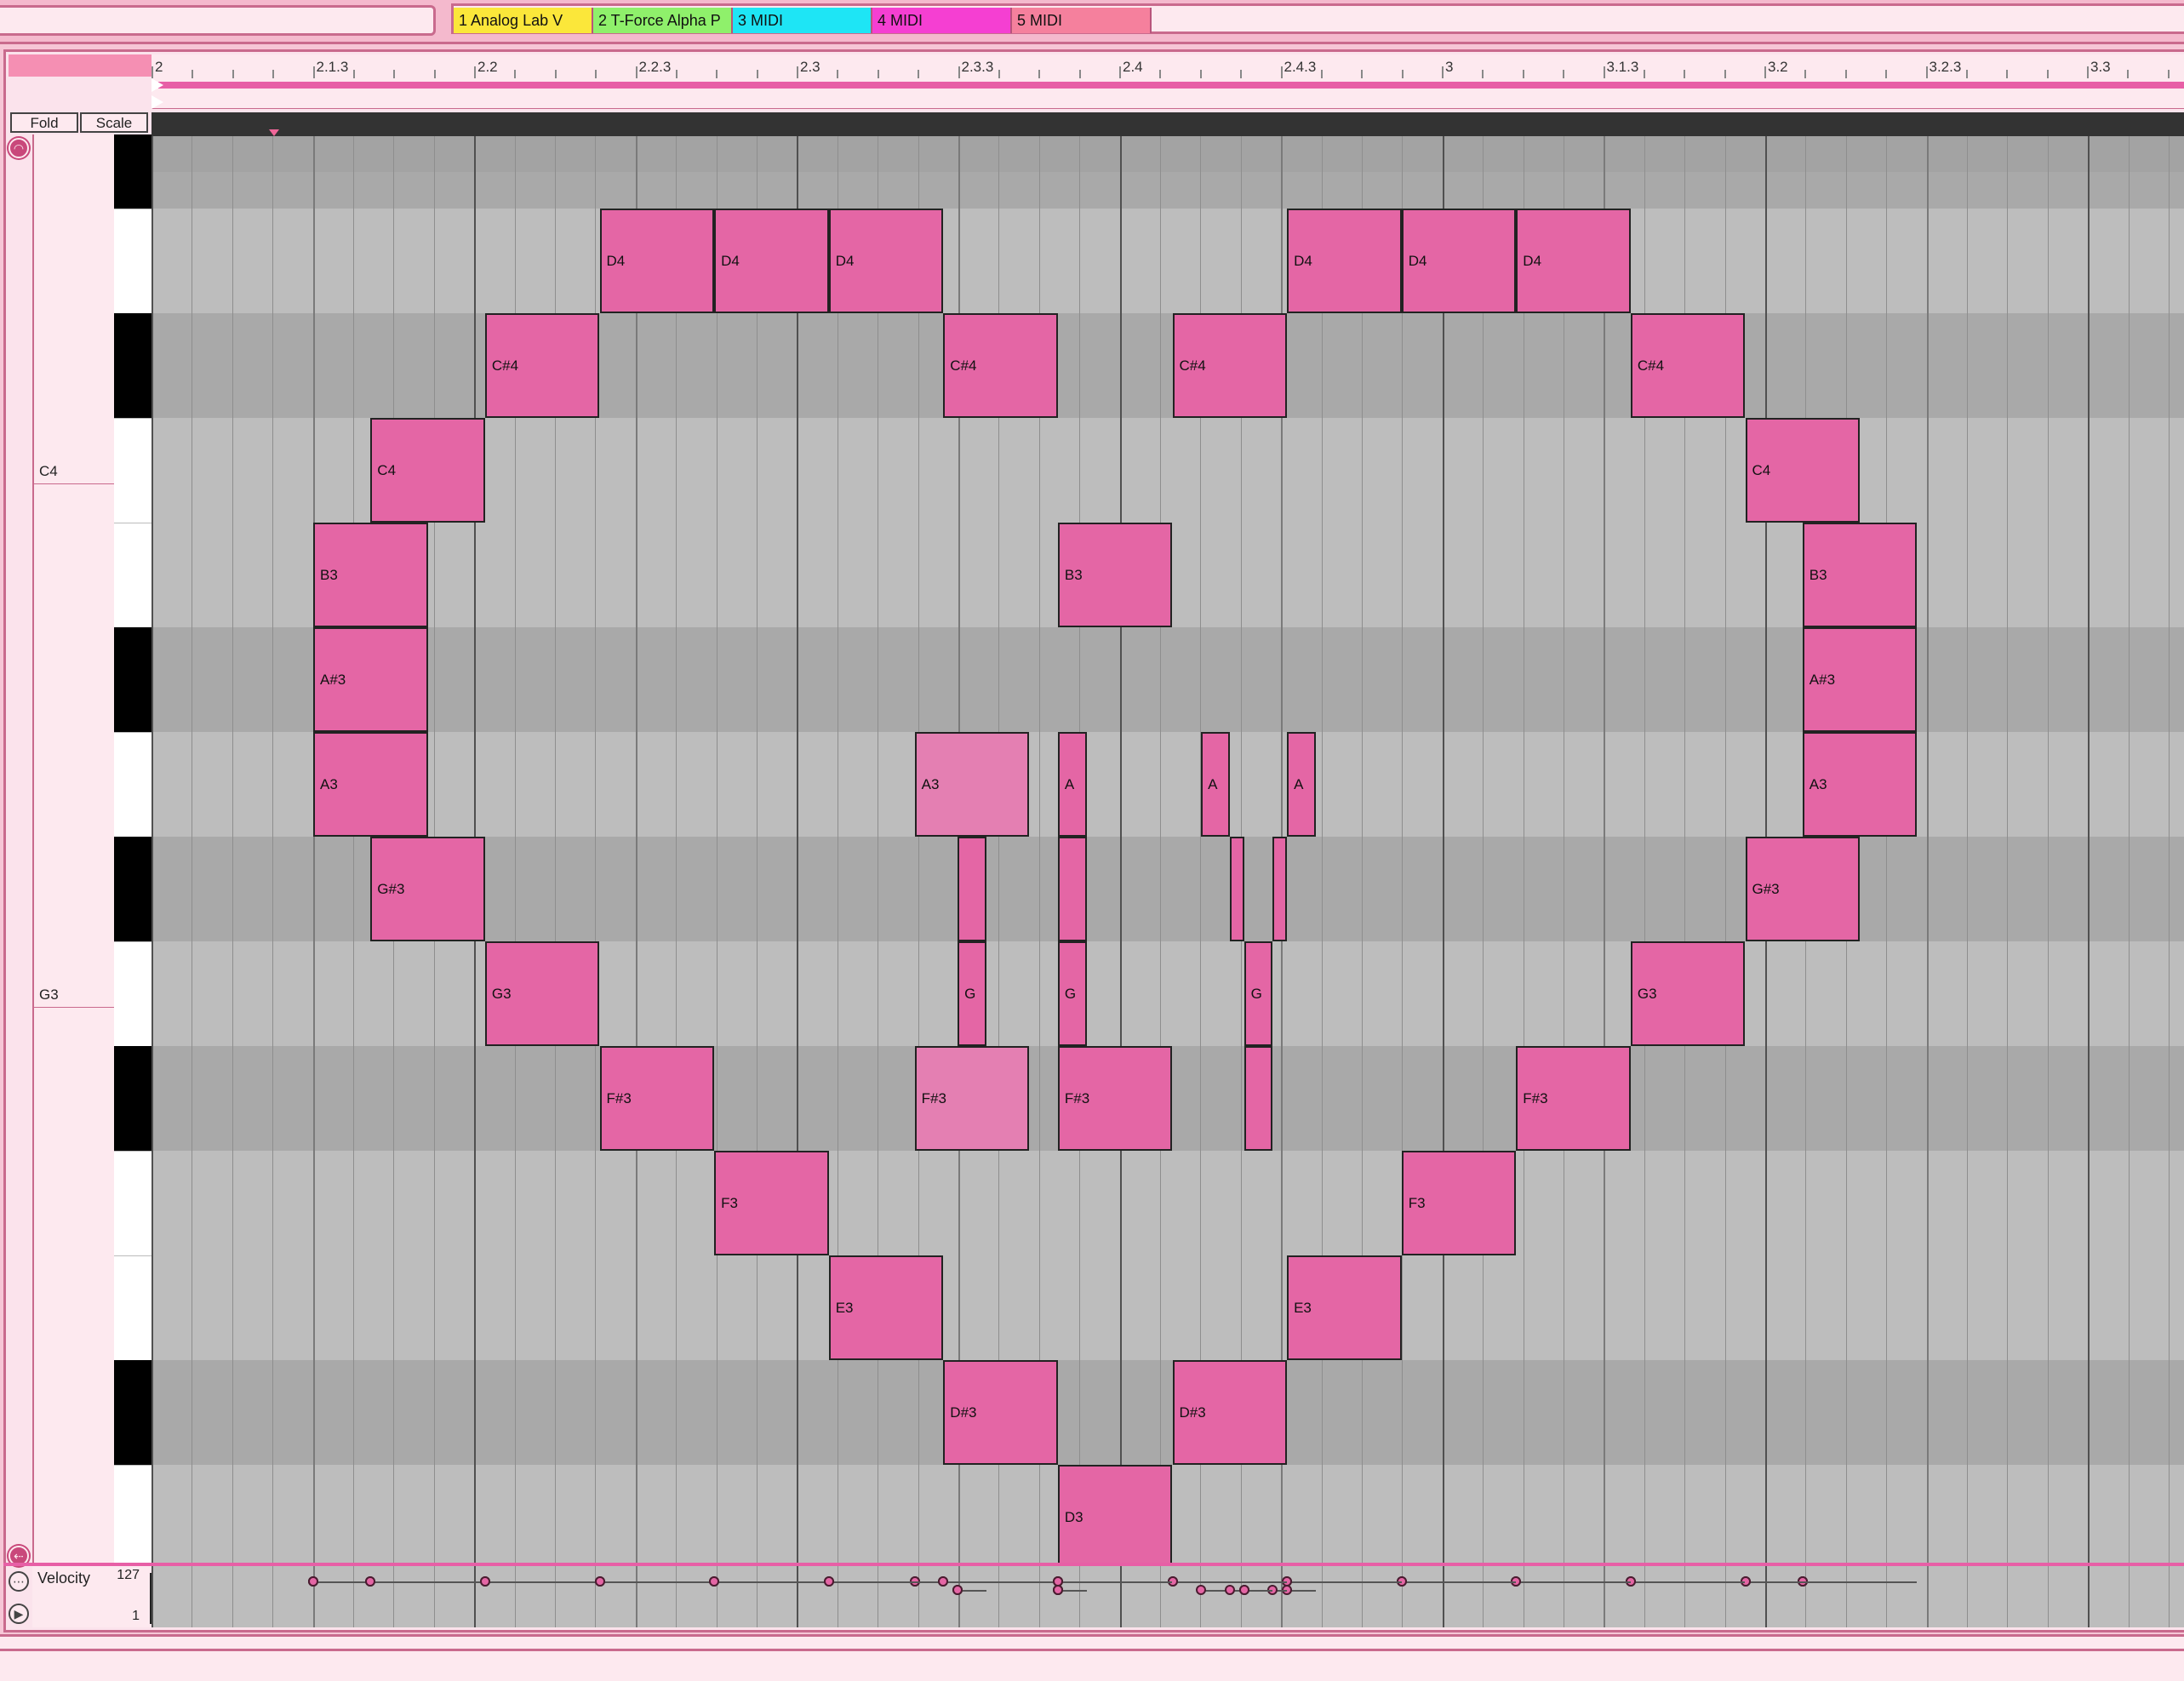 The image size is (2184, 1681). What do you see at coordinates (19, 1582) in the screenshot?
I see `lane-options-icon: ⋯` at bounding box center [19, 1582].